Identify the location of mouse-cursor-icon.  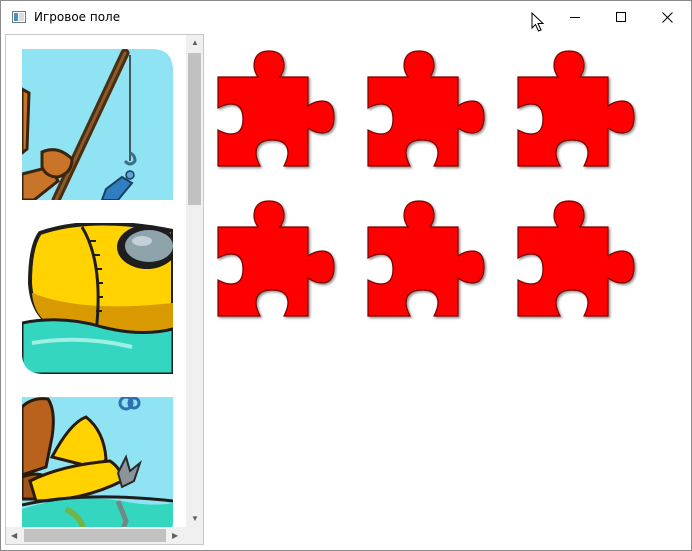
(538, 22).